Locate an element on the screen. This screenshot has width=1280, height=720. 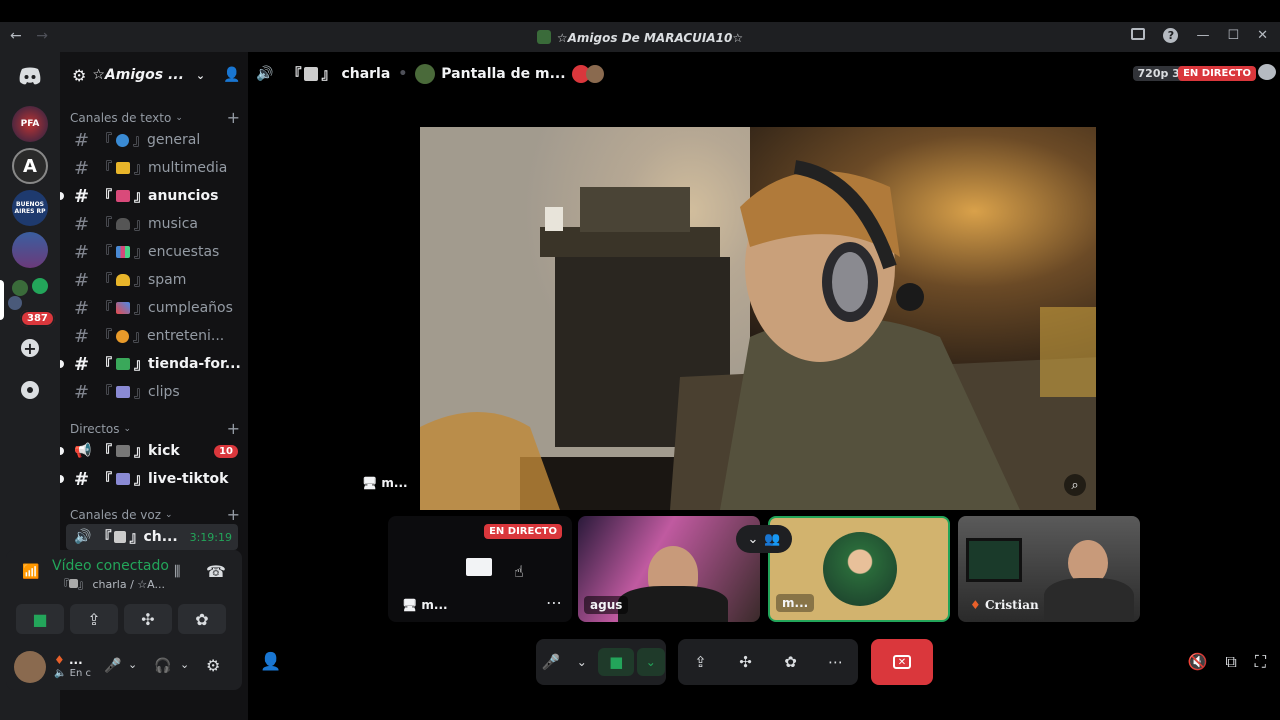
participant-body is located at coordinates (1089, 600).